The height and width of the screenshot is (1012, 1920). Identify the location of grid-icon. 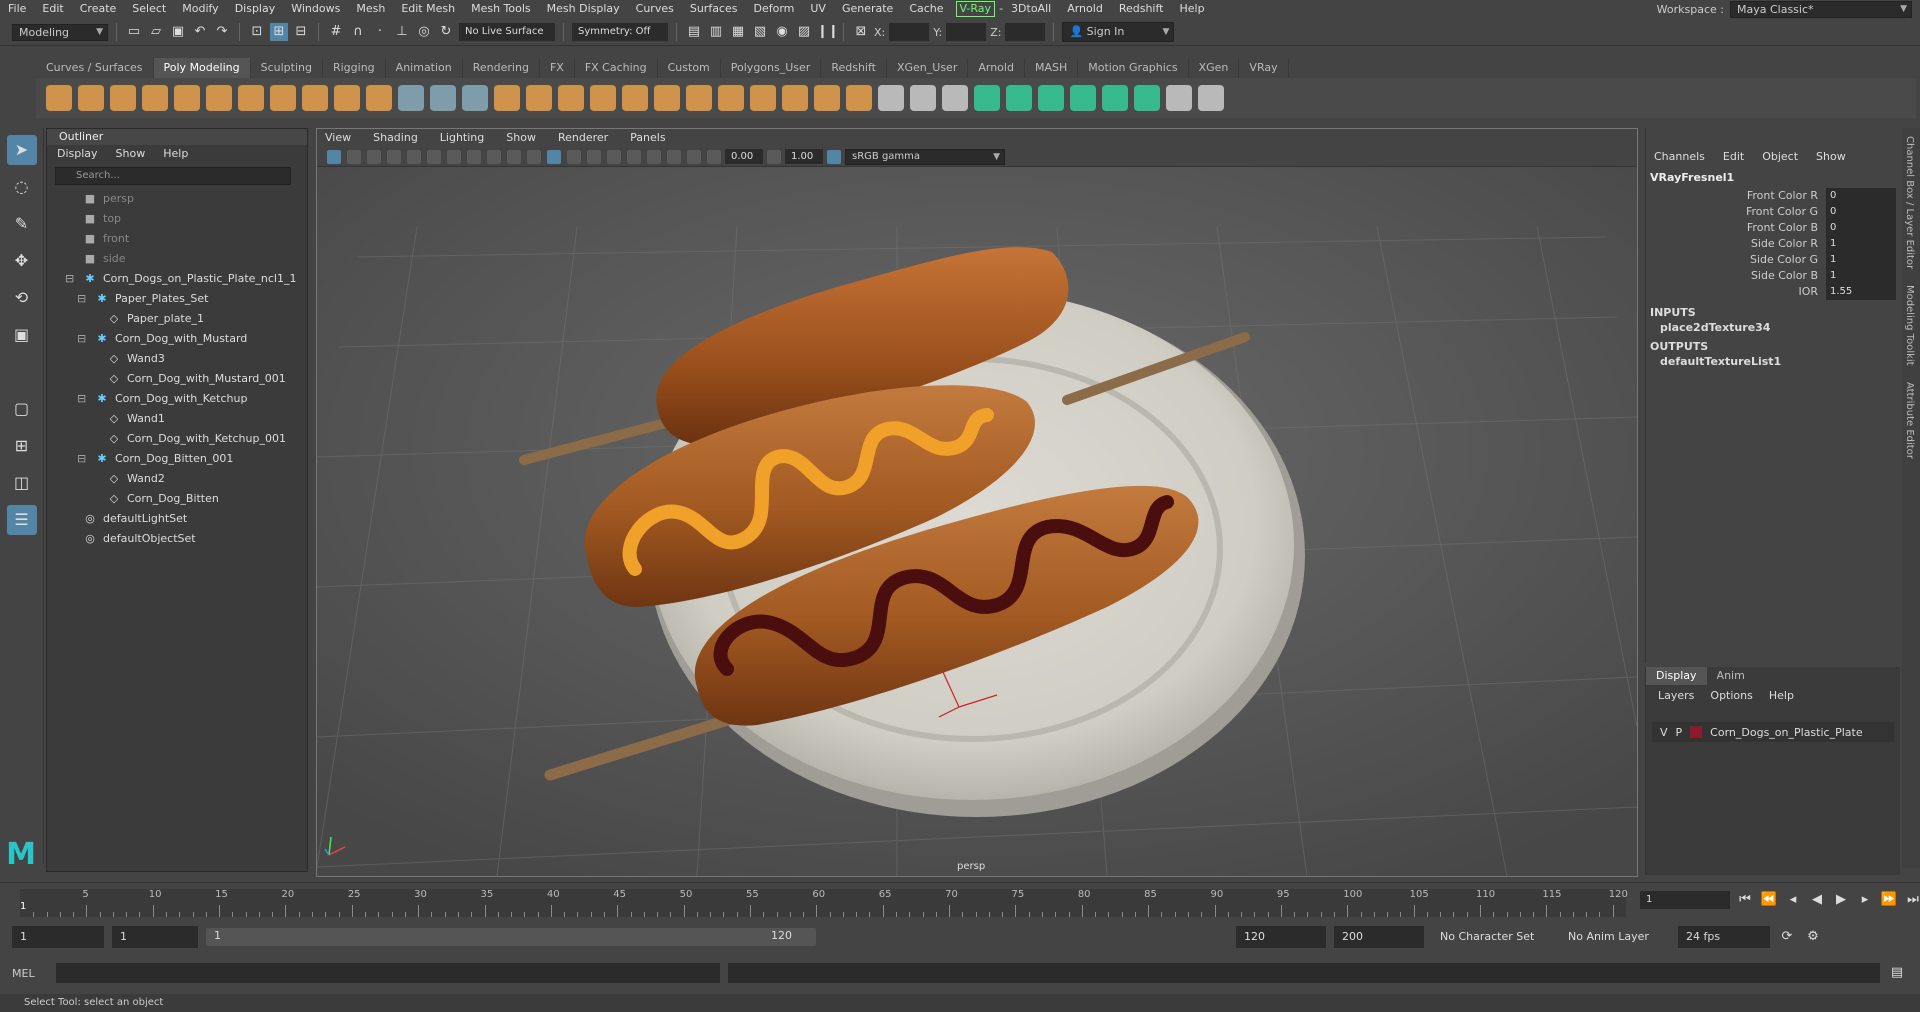
(414, 156).